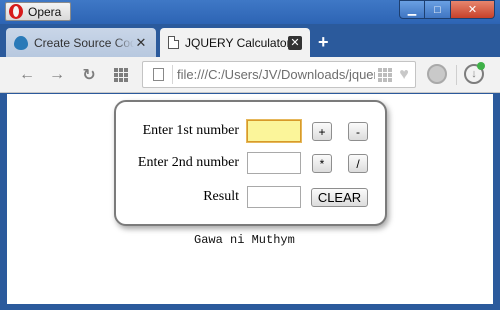  I want to click on tab-title: Create Source Code, so click(84, 42).